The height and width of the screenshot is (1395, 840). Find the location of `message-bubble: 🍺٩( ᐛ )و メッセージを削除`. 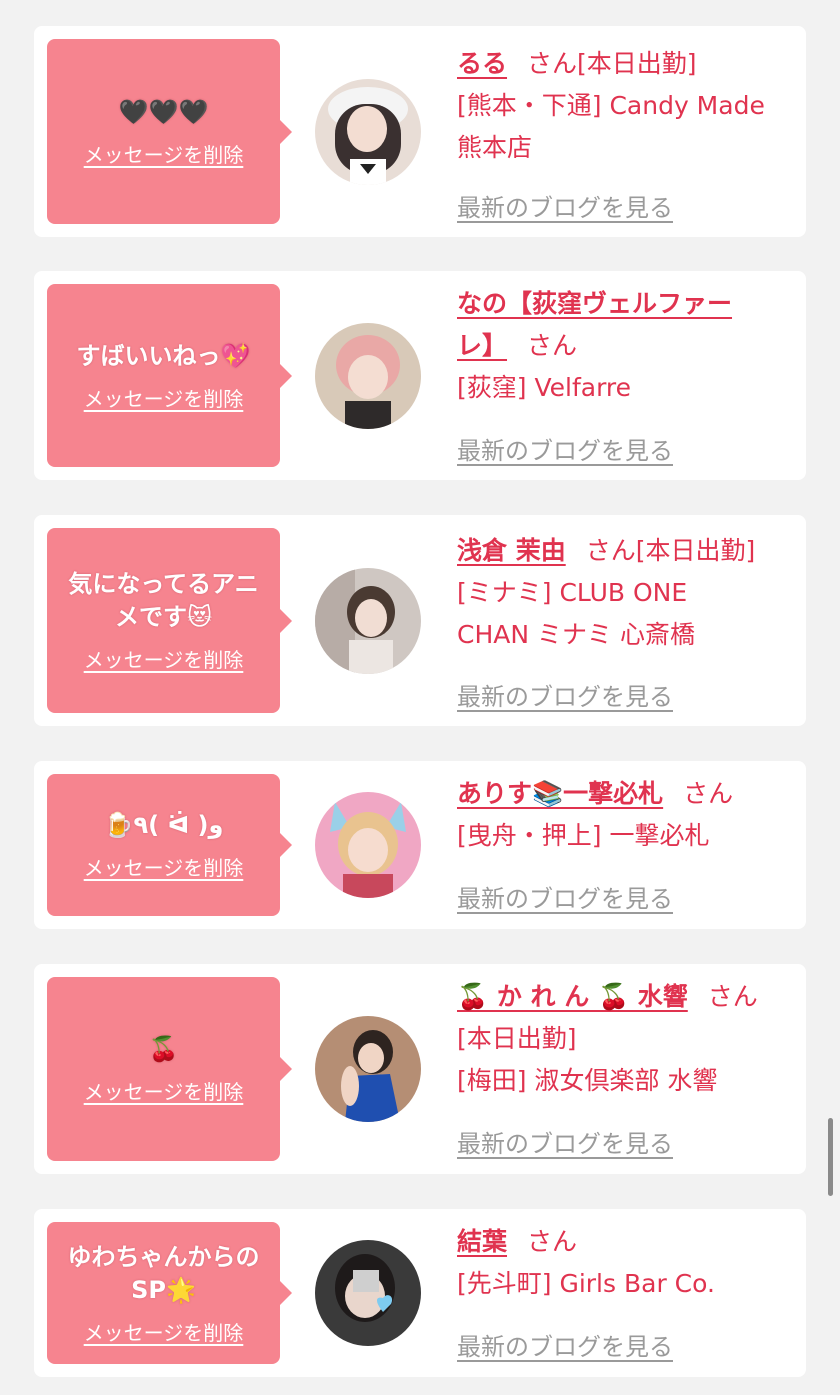

message-bubble: 🍺٩( ᐛ )و メッセージを削除 is located at coordinates (169, 845).